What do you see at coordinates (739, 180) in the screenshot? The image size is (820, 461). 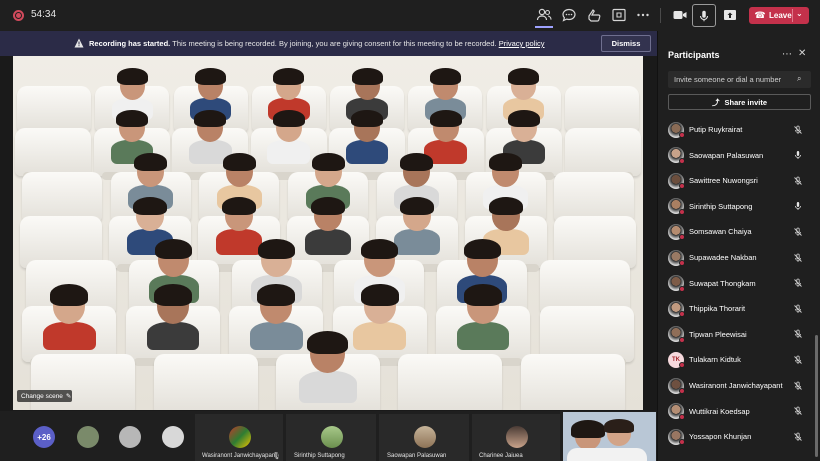 I see `participant-row: Sawittree Nuwongsri` at bounding box center [739, 180].